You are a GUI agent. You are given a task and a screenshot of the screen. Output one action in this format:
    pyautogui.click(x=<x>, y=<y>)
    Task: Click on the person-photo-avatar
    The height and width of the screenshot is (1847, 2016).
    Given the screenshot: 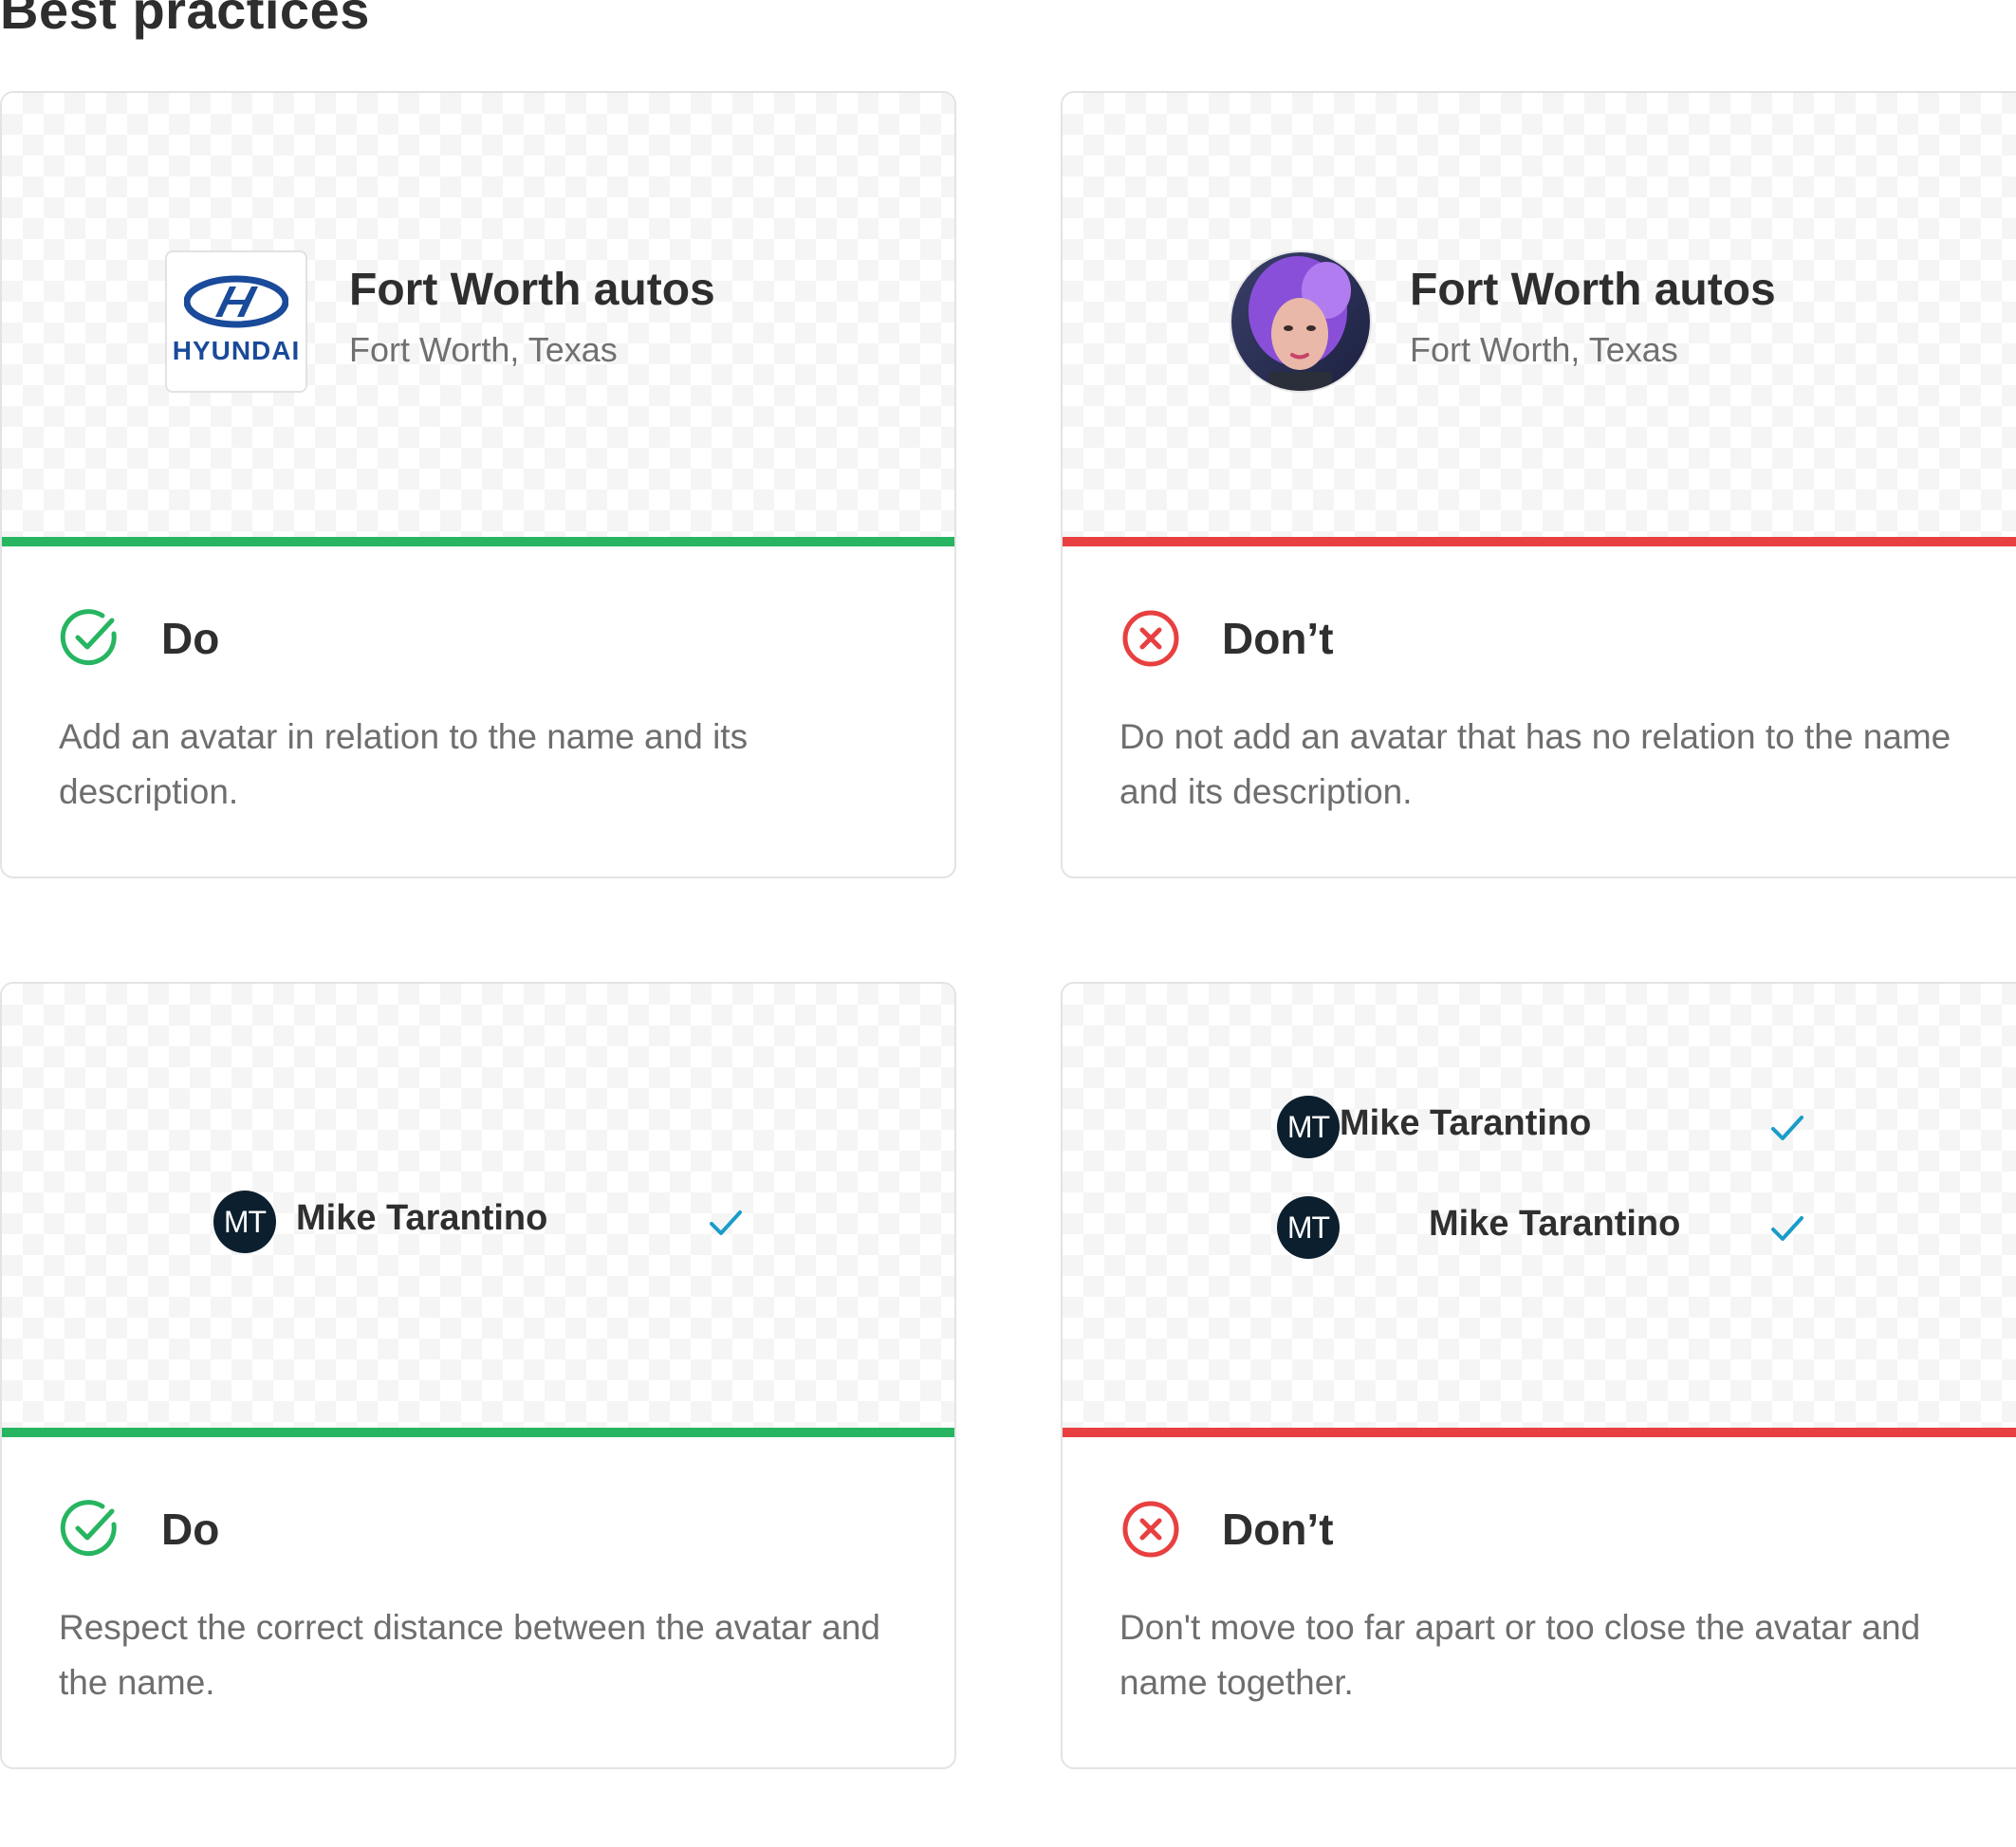 What is the action you would take?
    pyautogui.click(x=1301, y=322)
    